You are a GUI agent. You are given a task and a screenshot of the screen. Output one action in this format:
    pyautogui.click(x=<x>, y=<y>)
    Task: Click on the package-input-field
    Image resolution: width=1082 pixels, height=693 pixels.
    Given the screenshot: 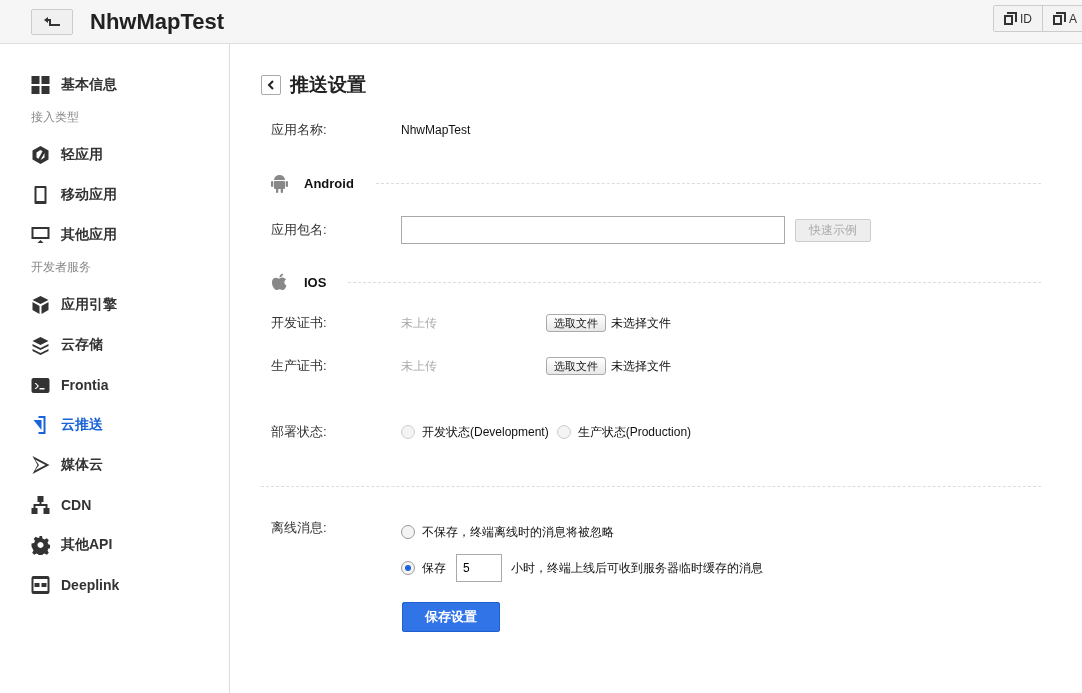 What is the action you would take?
    pyautogui.click(x=593, y=230)
    